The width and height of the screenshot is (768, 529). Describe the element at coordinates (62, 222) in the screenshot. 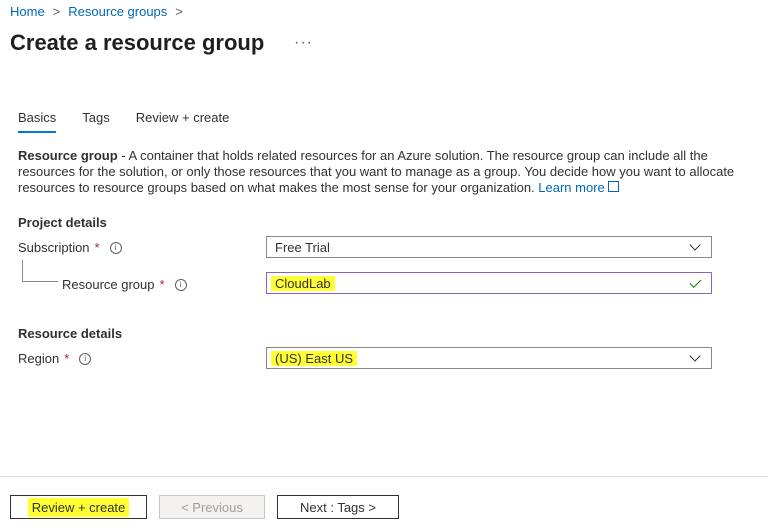

I see `project-details-heading: Project details` at that location.